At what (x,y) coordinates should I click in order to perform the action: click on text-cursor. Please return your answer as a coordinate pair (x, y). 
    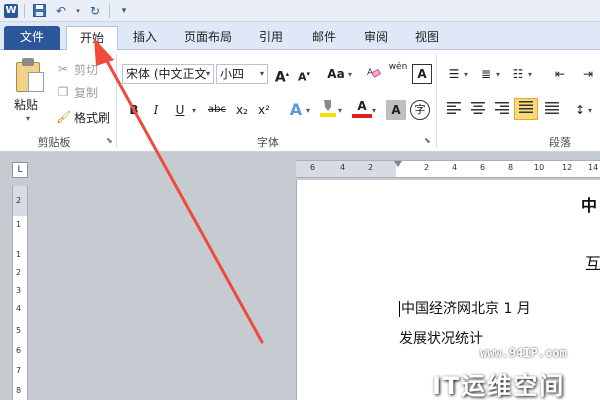
    Looking at the image, I should click on (399, 309).